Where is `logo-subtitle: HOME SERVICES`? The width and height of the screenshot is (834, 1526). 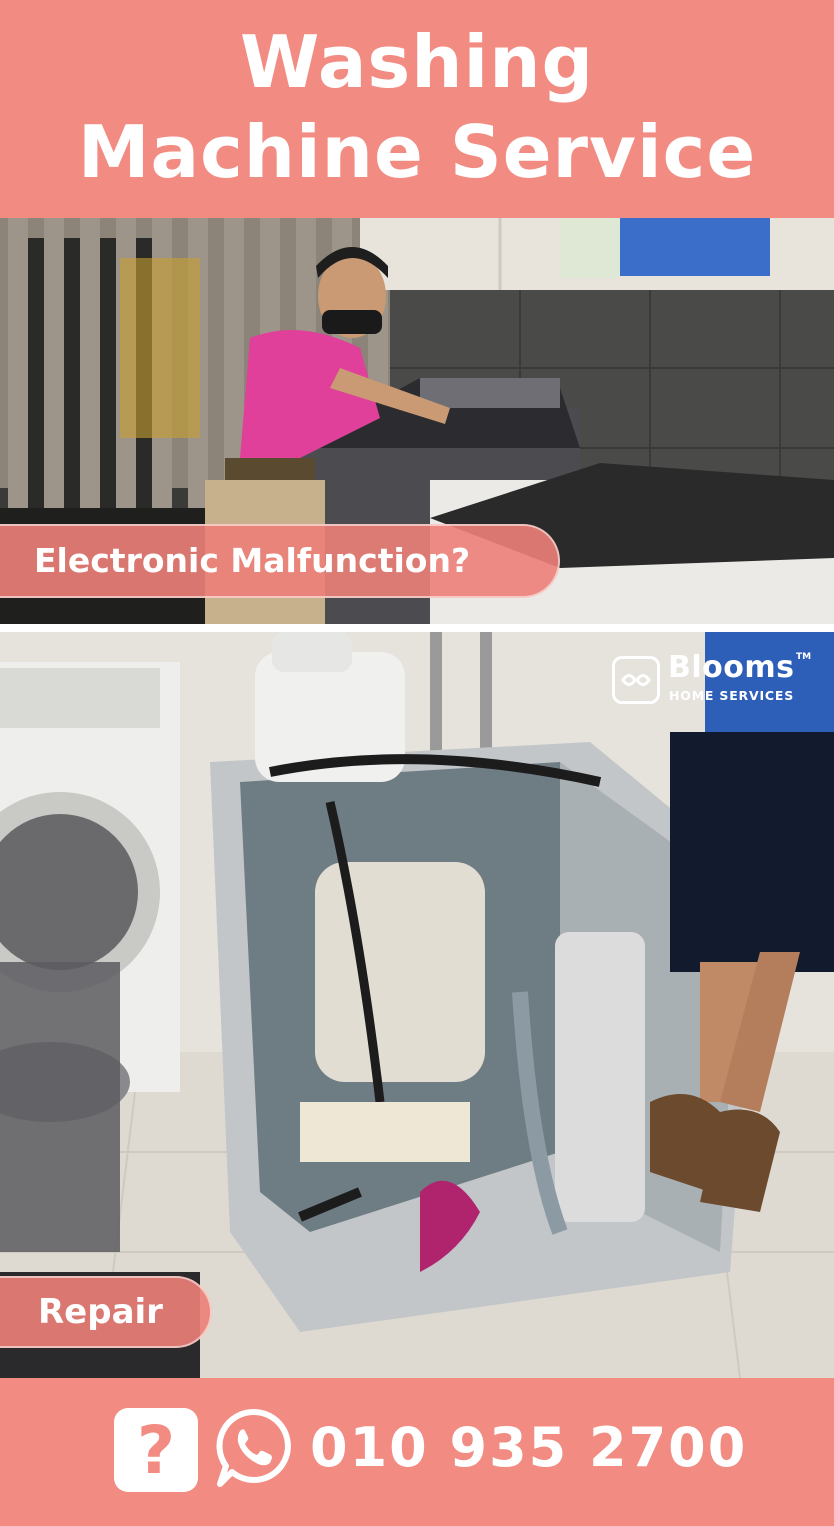
logo-subtitle: HOME SERVICES is located at coordinates (732, 695).